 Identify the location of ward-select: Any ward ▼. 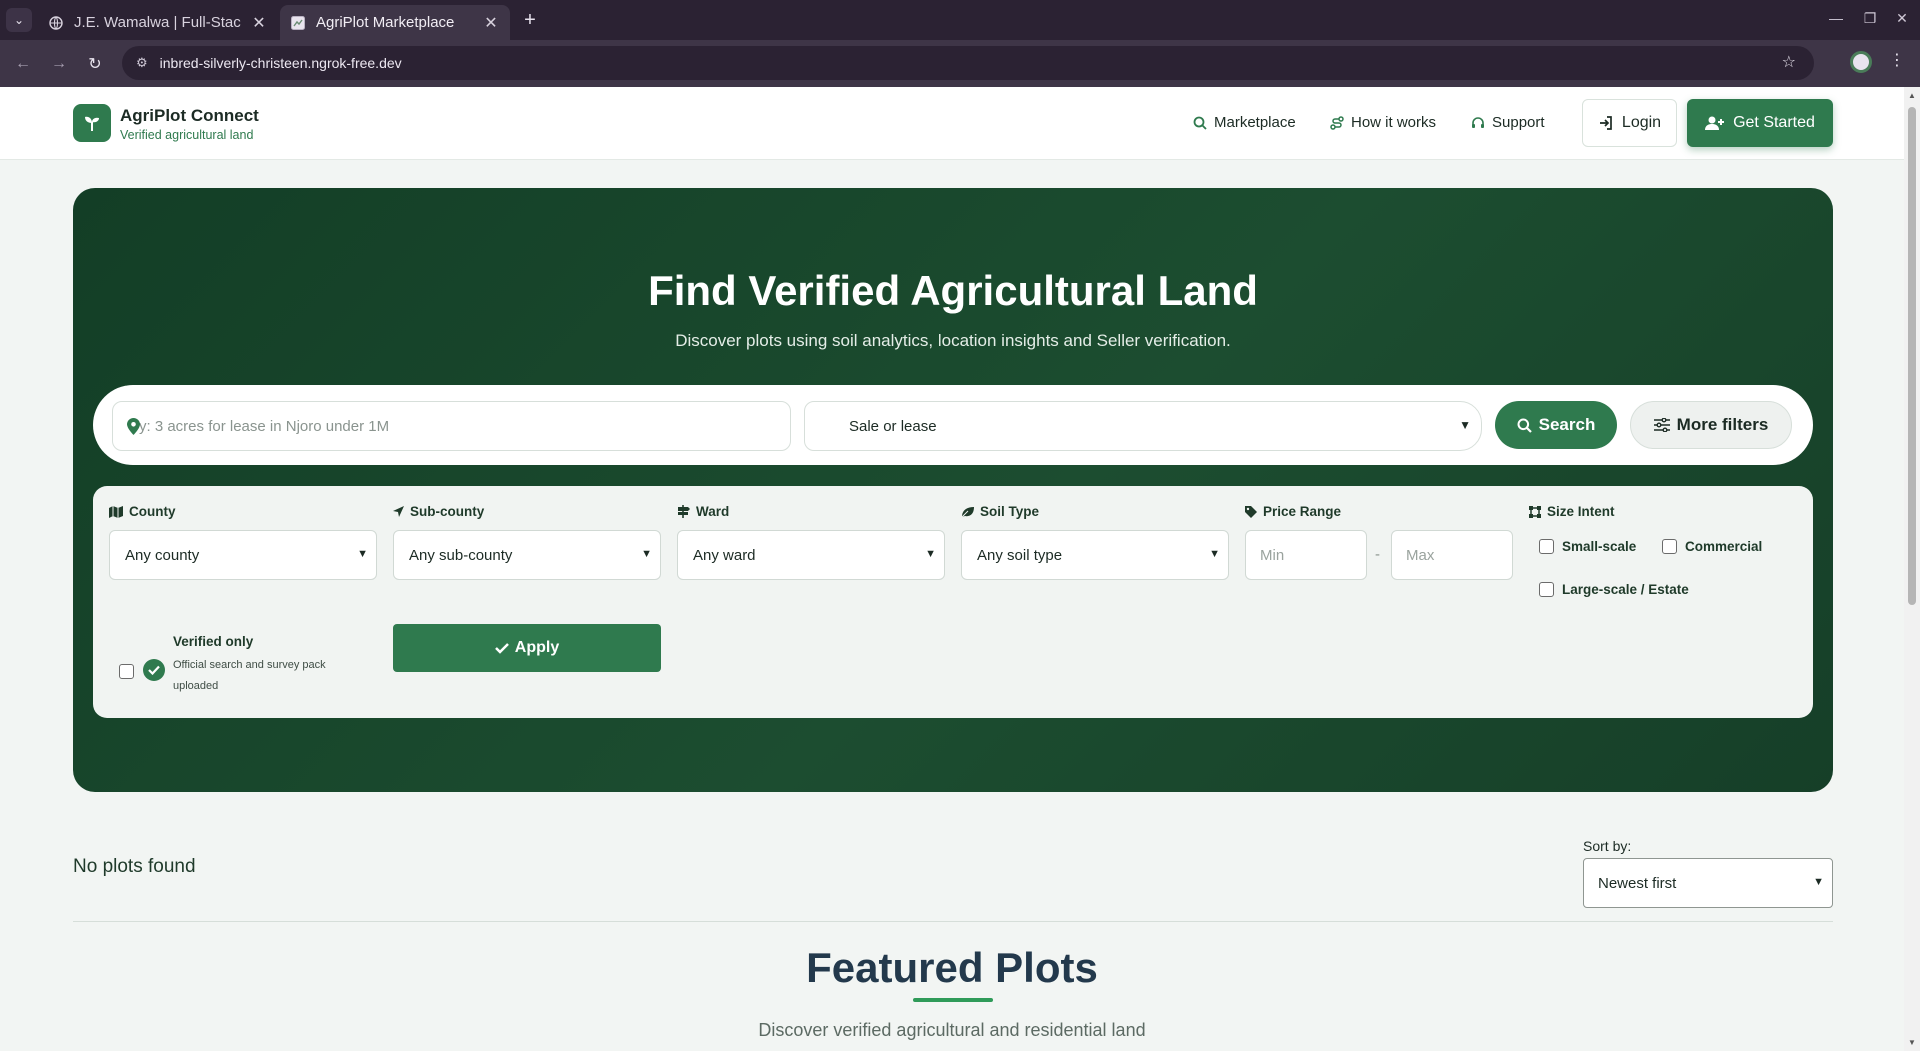
(811, 555).